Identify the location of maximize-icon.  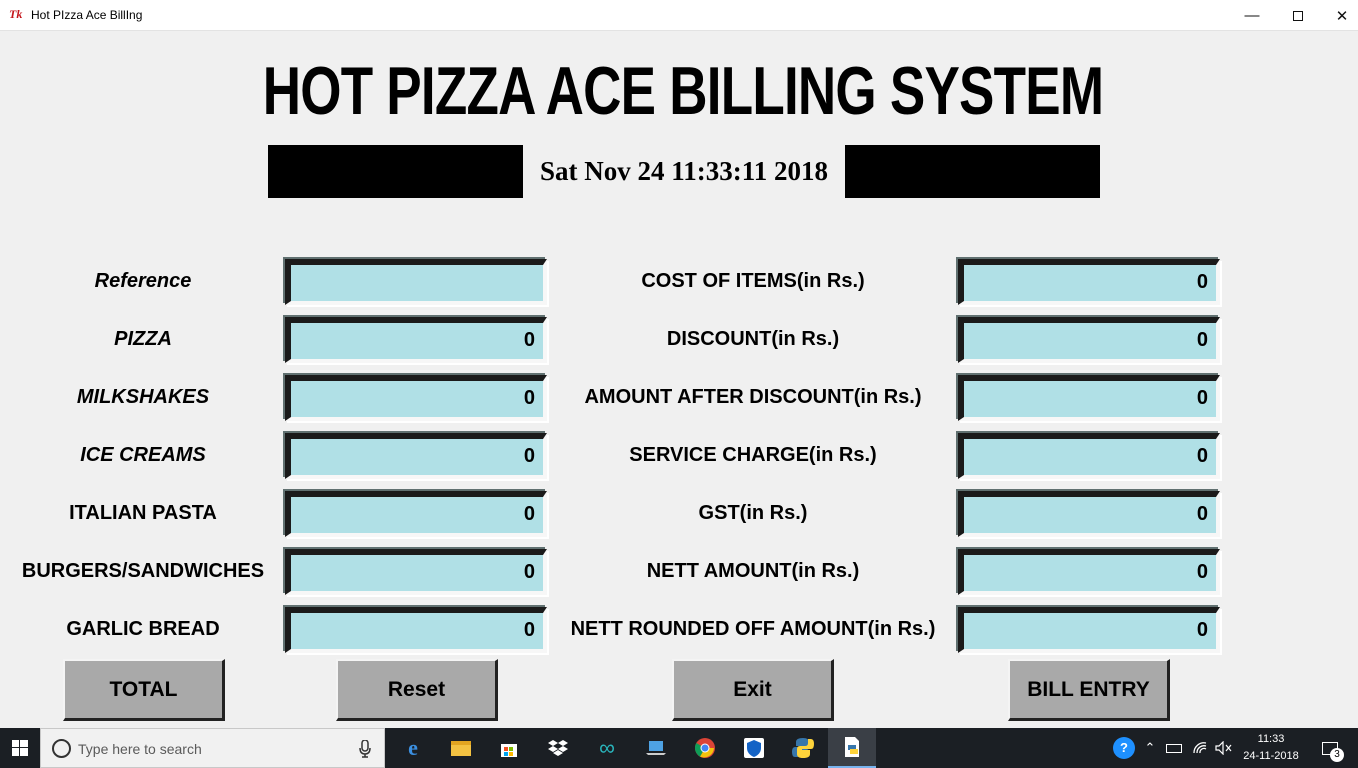
(1298, 15).